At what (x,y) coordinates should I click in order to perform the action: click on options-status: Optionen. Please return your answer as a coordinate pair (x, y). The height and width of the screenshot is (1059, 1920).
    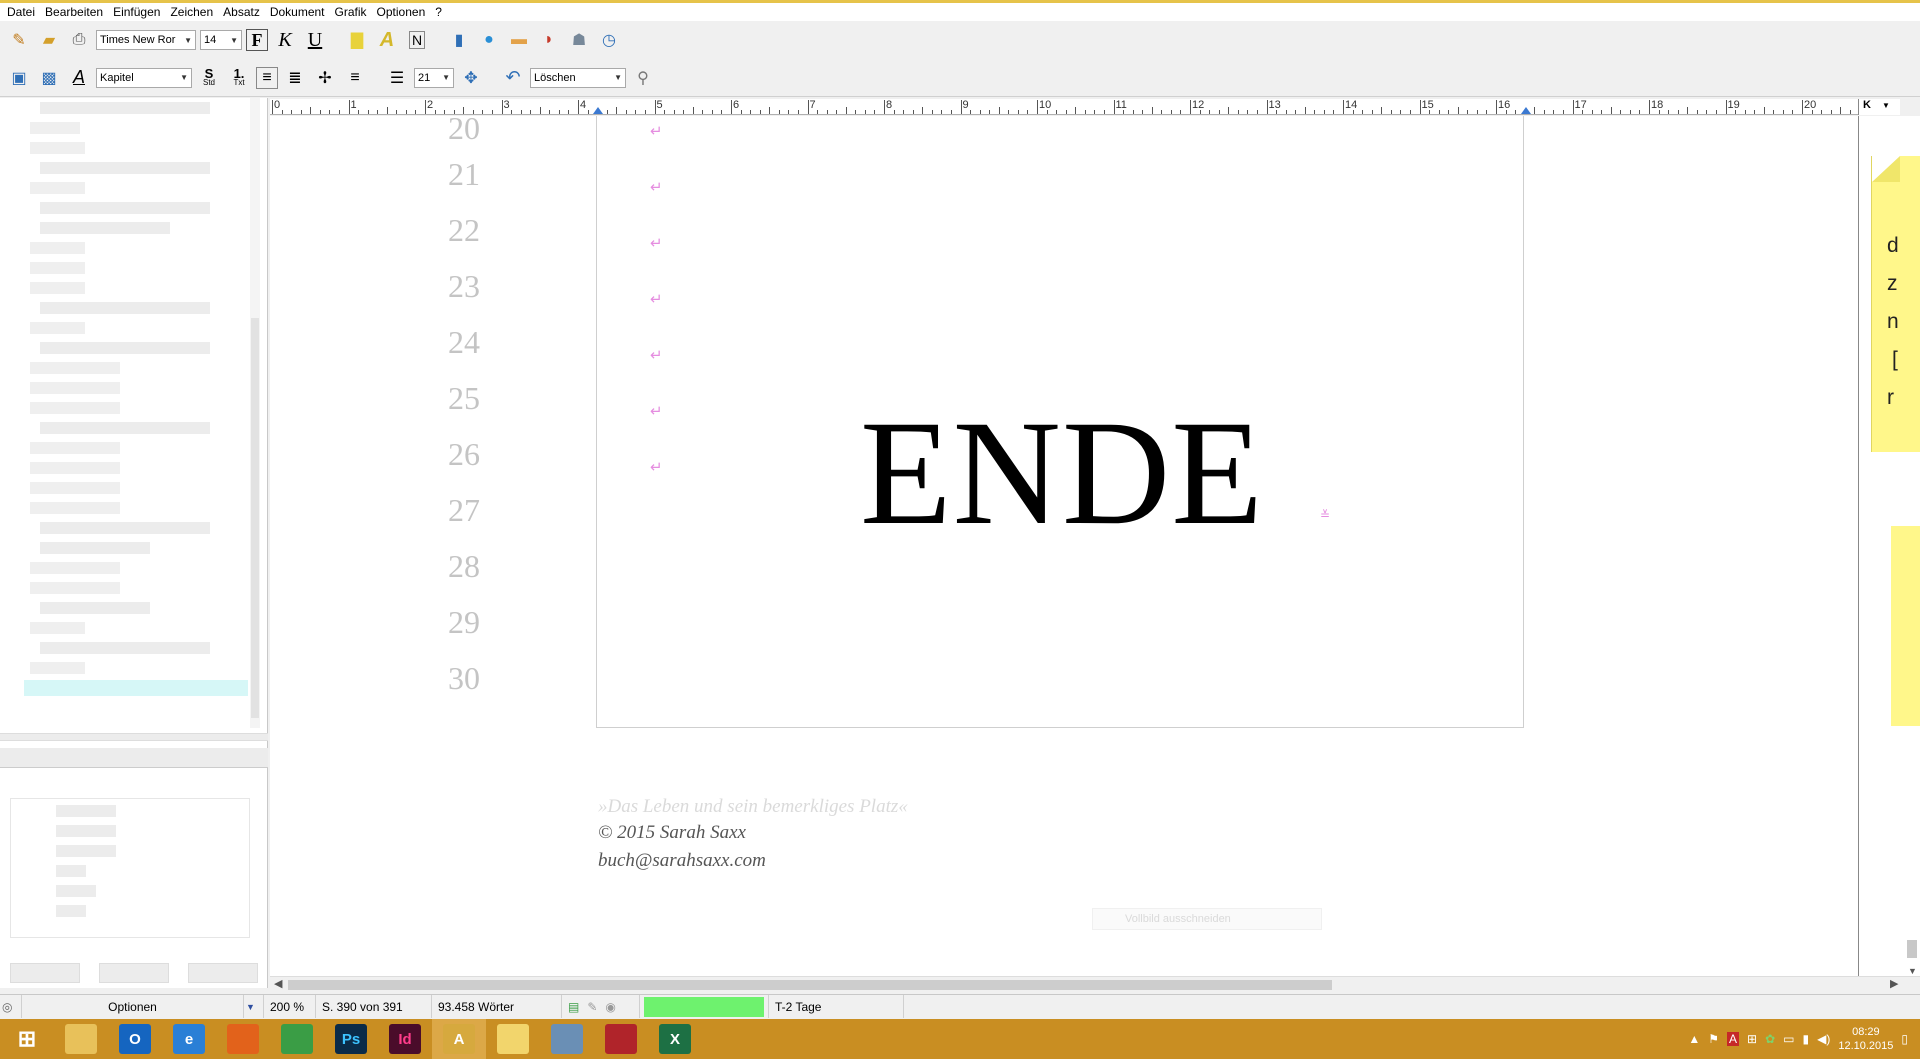
    Looking at the image, I should click on (133, 1006).